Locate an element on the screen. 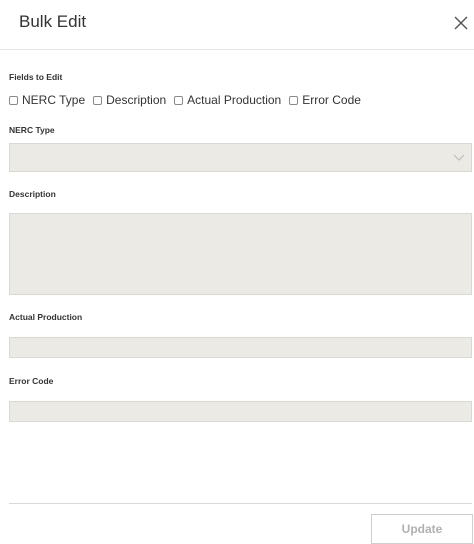 This screenshot has height=544, width=474. checkbox-label: Error Code is located at coordinates (331, 100).